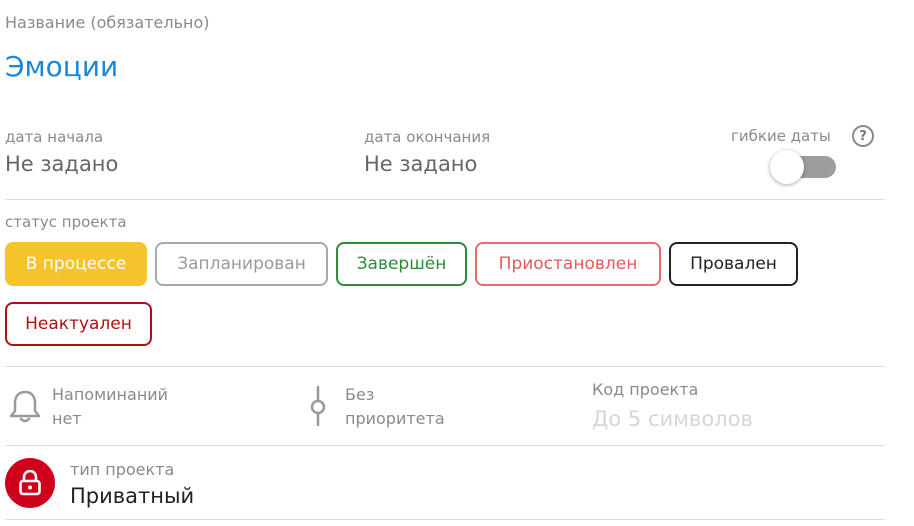 The image size is (914, 526). Describe the element at coordinates (863, 136) in the screenshot. I see `question-circle-icon: ?` at that location.